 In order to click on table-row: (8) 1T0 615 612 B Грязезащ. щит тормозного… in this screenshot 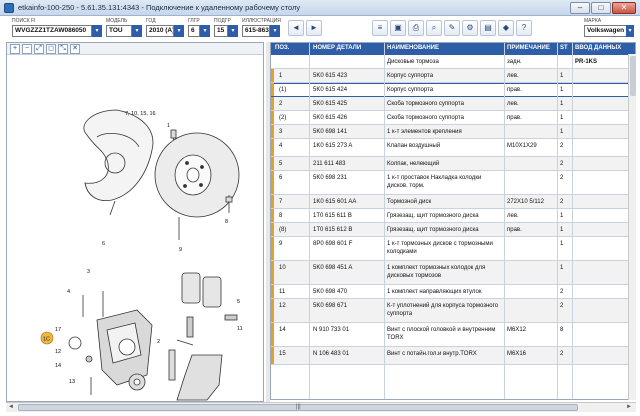, I will do `click(453, 230)`.